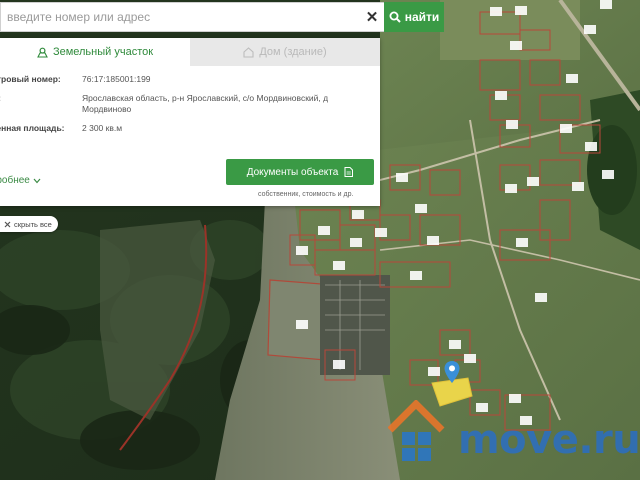  What do you see at coordinates (306, 194) in the screenshot?
I see `documents-subtitle: собственник, стоимость и др.` at bounding box center [306, 194].